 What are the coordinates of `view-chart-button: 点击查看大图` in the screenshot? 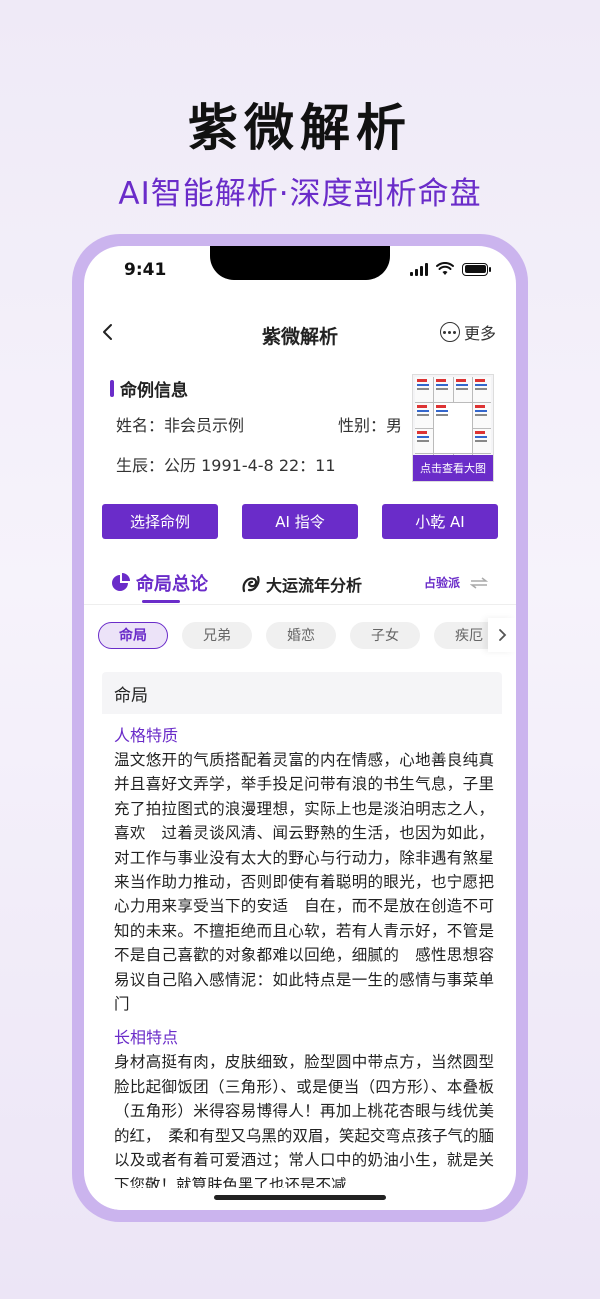 It's located at (453, 468).